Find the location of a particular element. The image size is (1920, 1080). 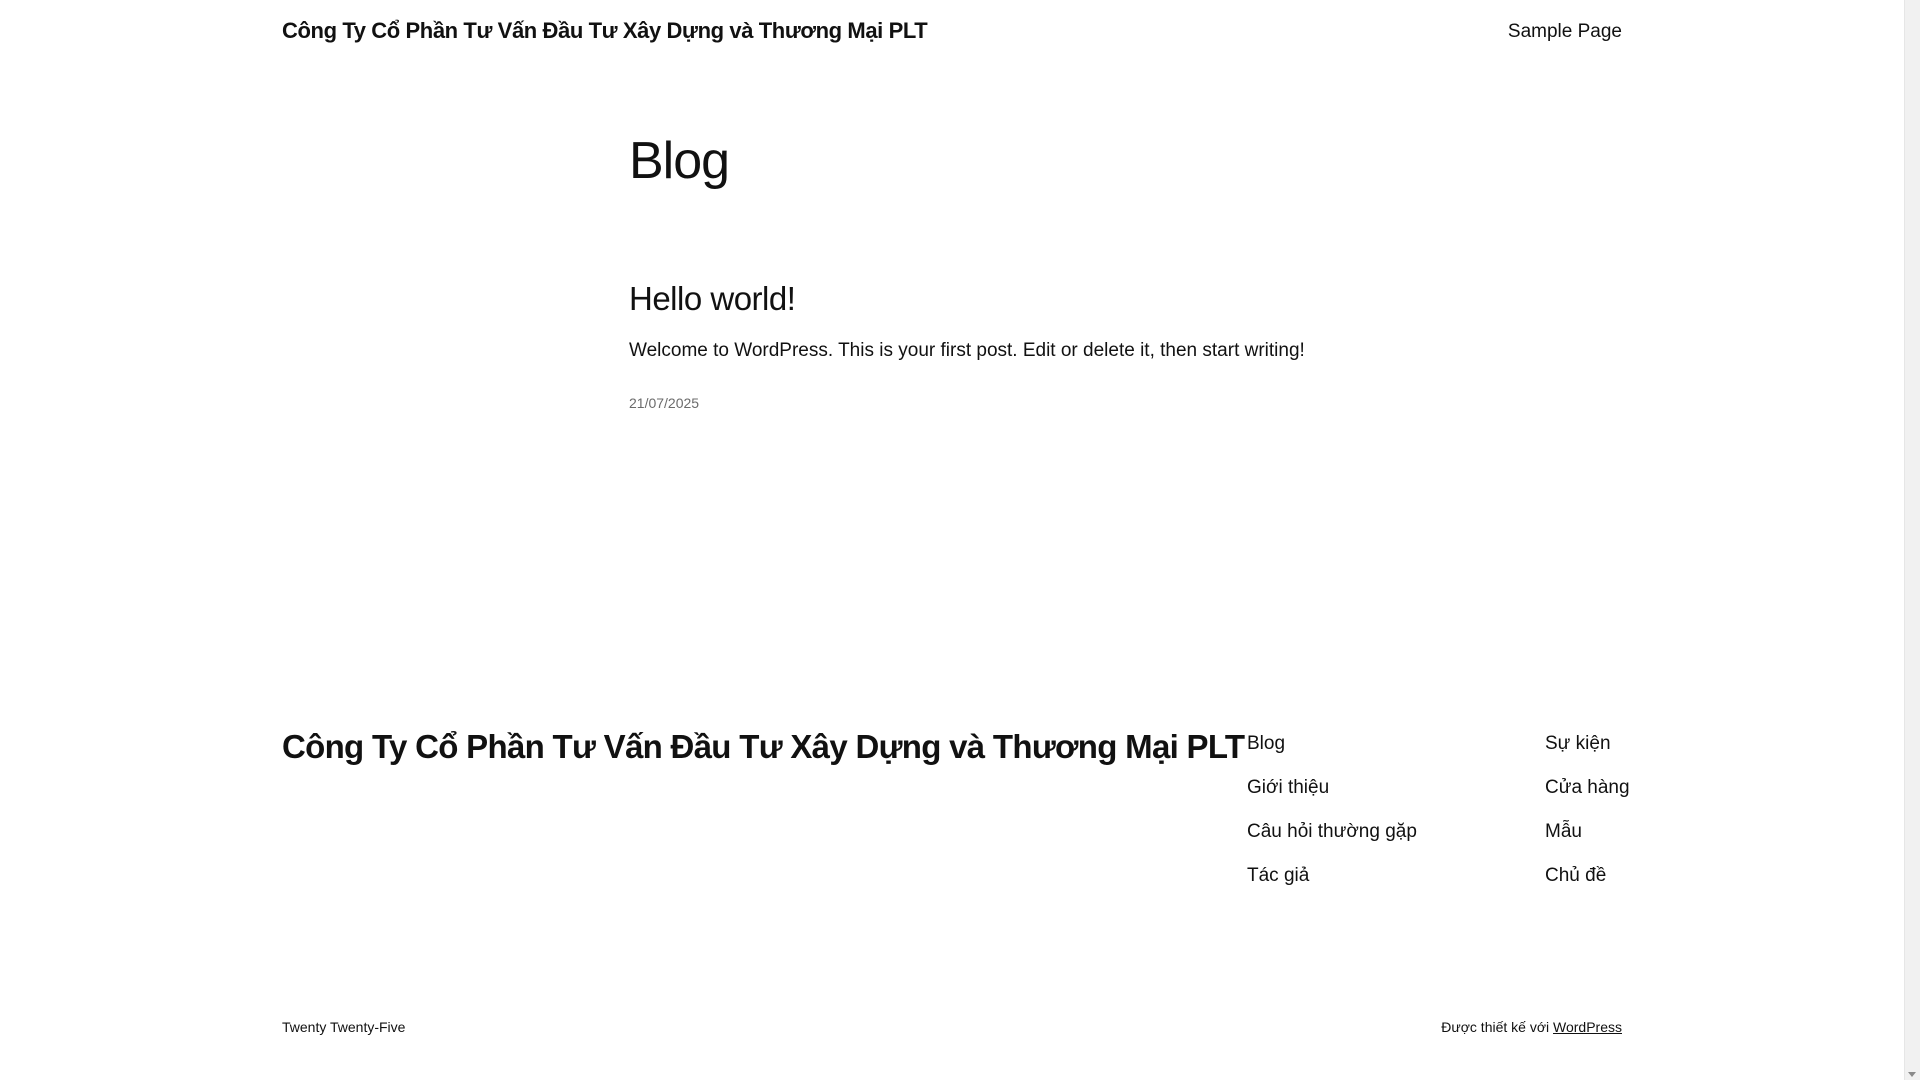

footer-link-events: Sự kiện is located at coordinates (1587, 743).